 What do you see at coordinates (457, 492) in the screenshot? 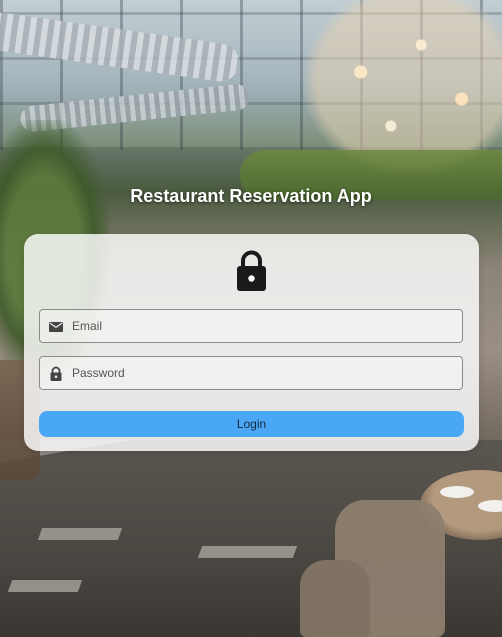
I see `background-plate` at bounding box center [457, 492].